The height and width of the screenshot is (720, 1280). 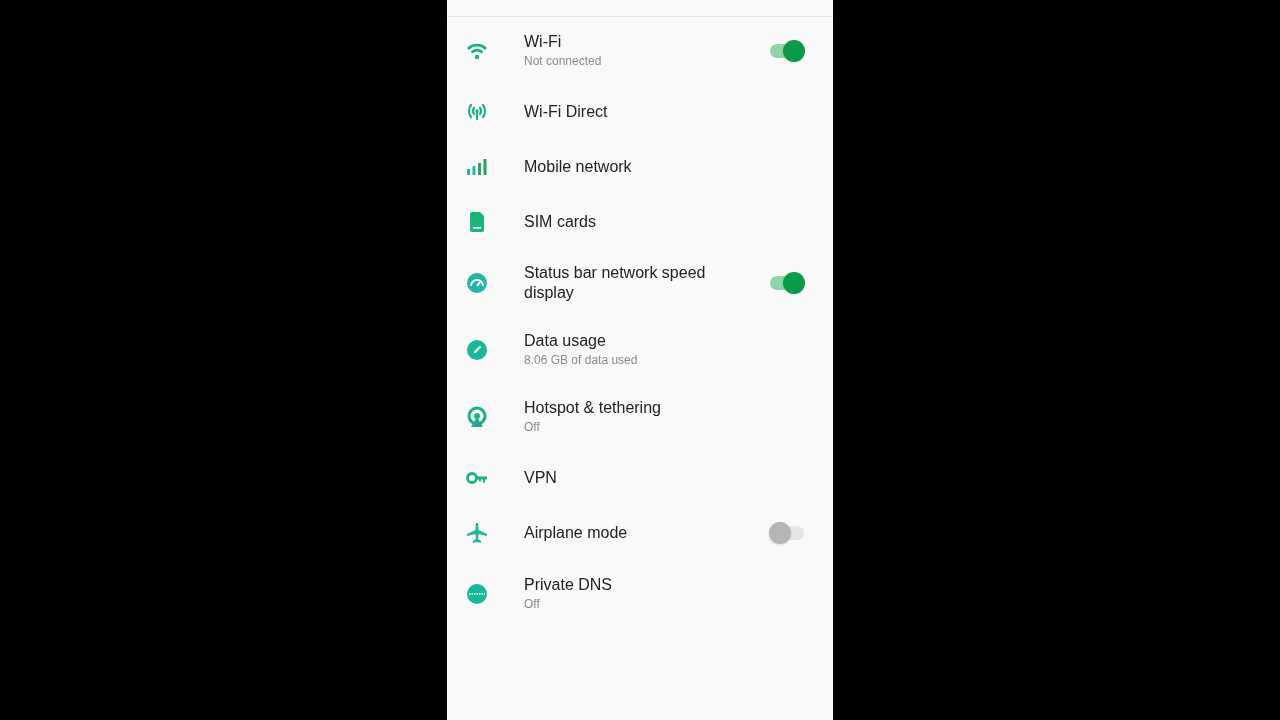 What do you see at coordinates (477, 349) in the screenshot?
I see `dial-icon` at bounding box center [477, 349].